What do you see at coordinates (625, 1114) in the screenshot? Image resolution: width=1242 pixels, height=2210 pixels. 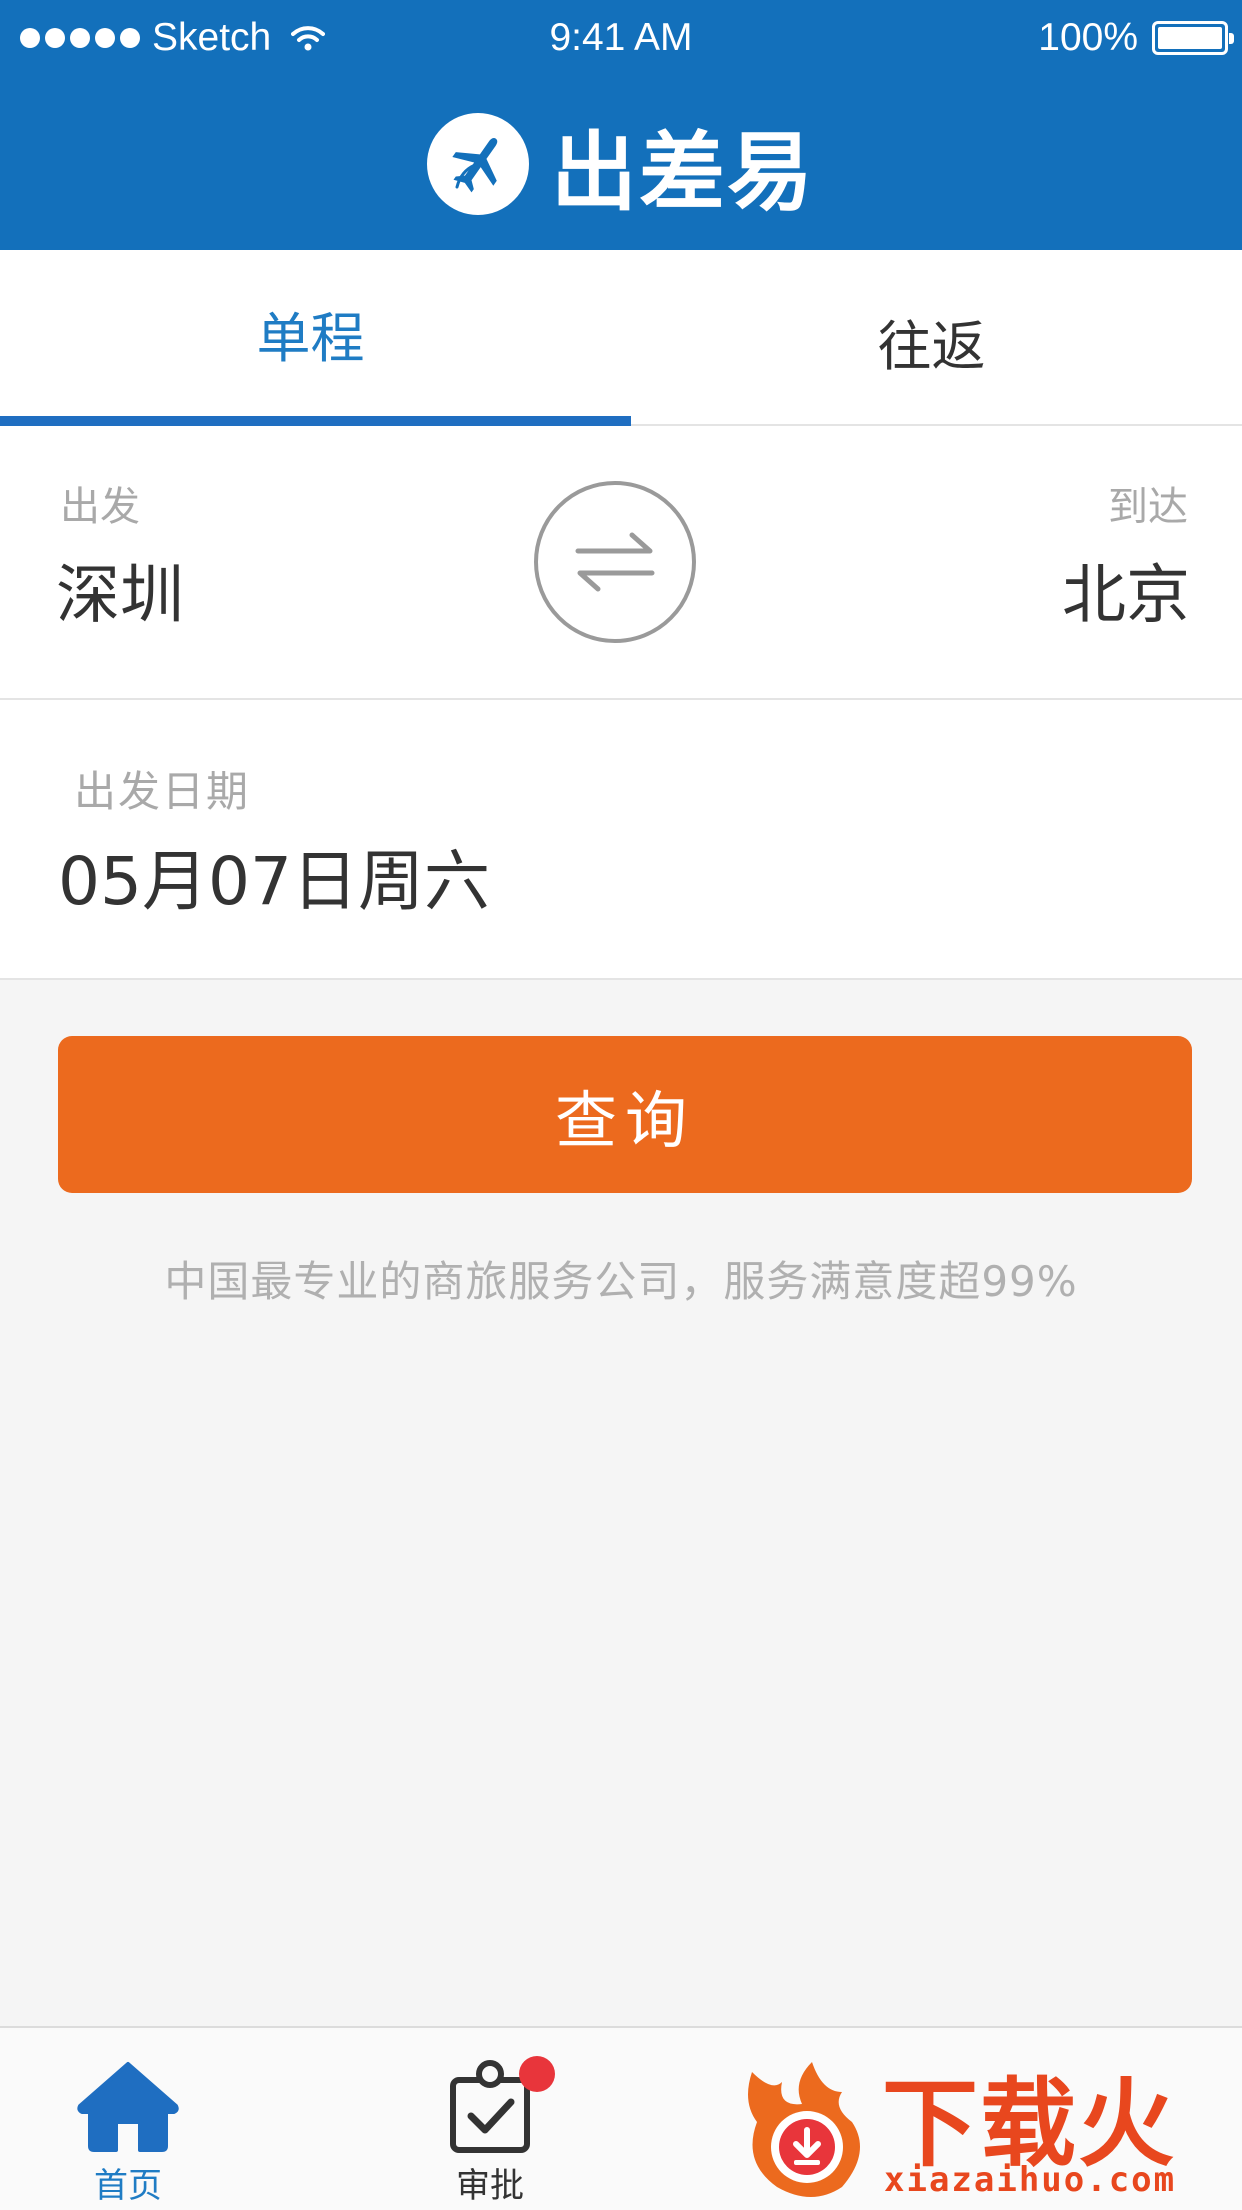 I see `search-button: 查询` at bounding box center [625, 1114].